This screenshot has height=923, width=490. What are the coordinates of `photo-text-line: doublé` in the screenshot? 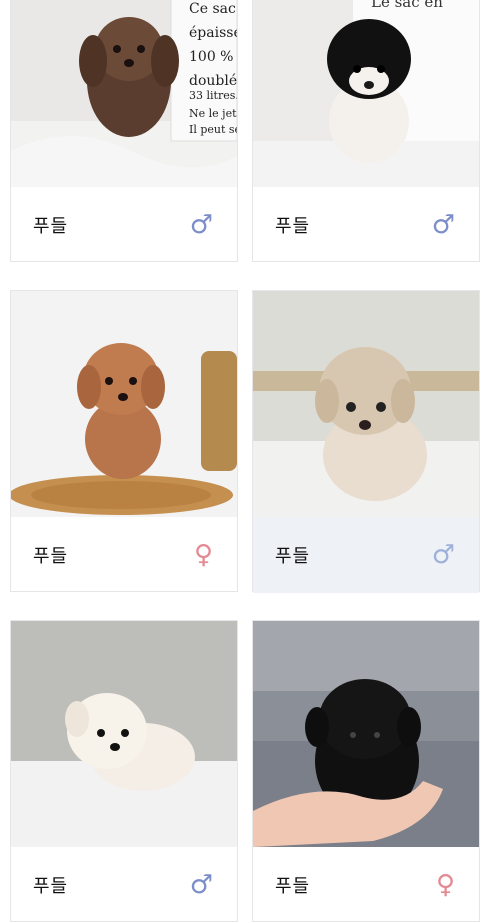 It's located at (213, 81).